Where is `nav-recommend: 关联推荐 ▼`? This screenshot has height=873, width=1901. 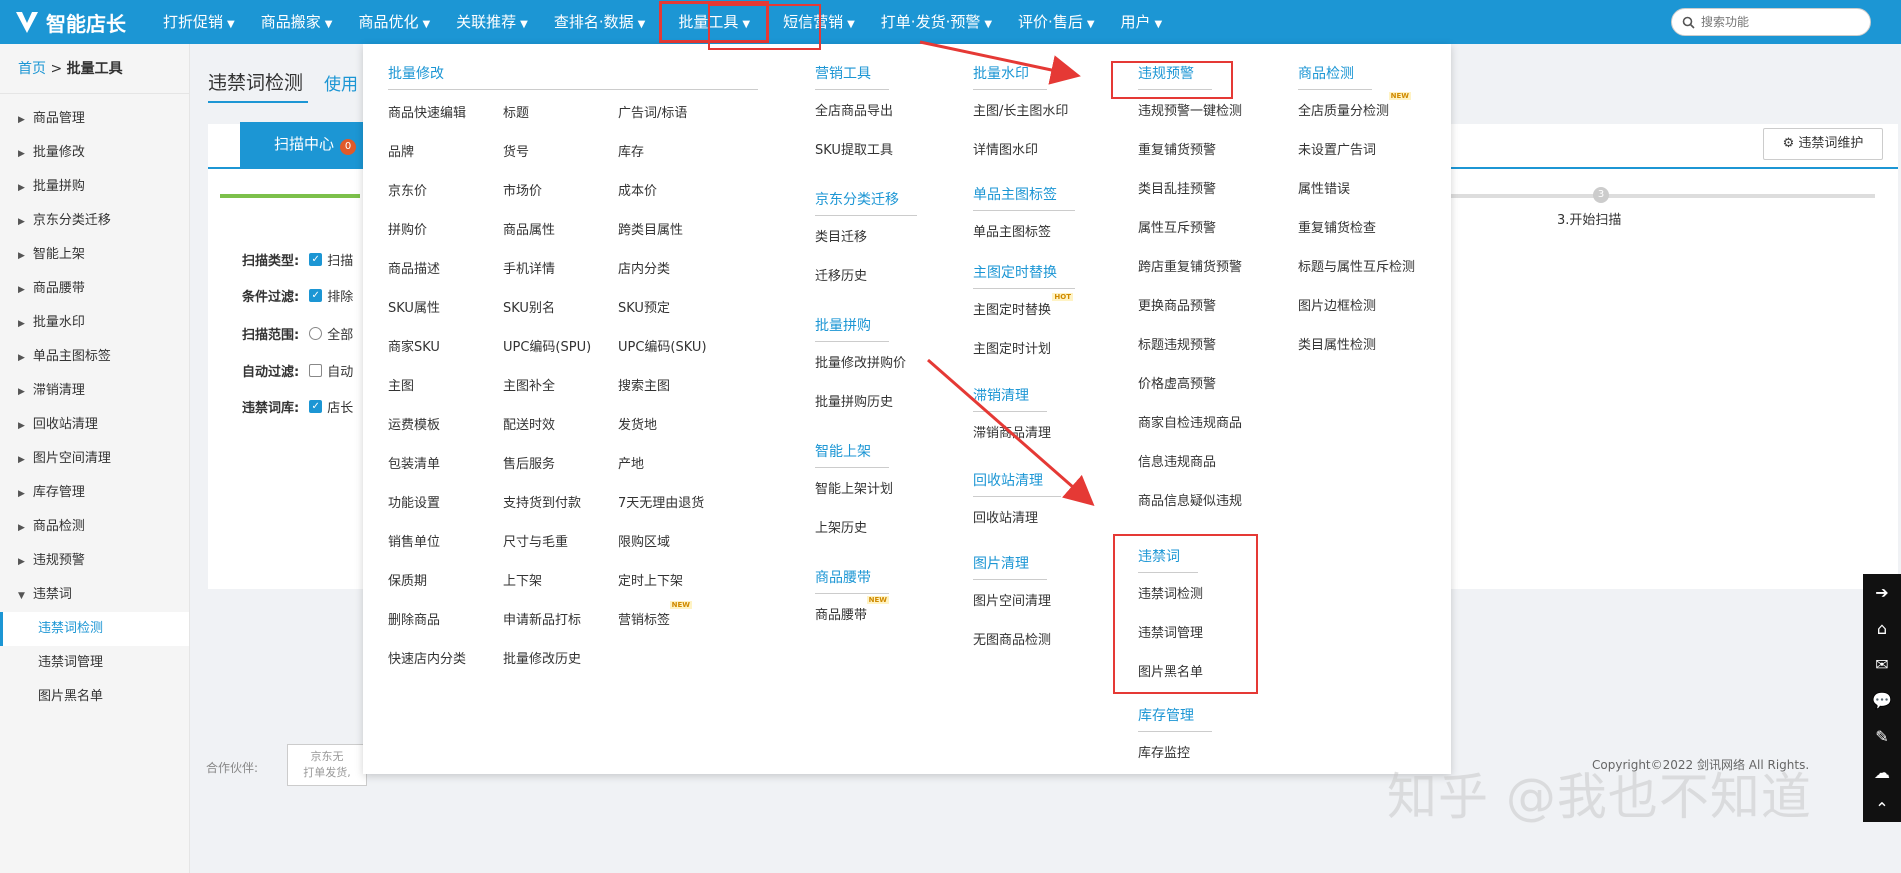 nav-recommend: 关联推荐 ▼ is located at coordinates (492, 22).